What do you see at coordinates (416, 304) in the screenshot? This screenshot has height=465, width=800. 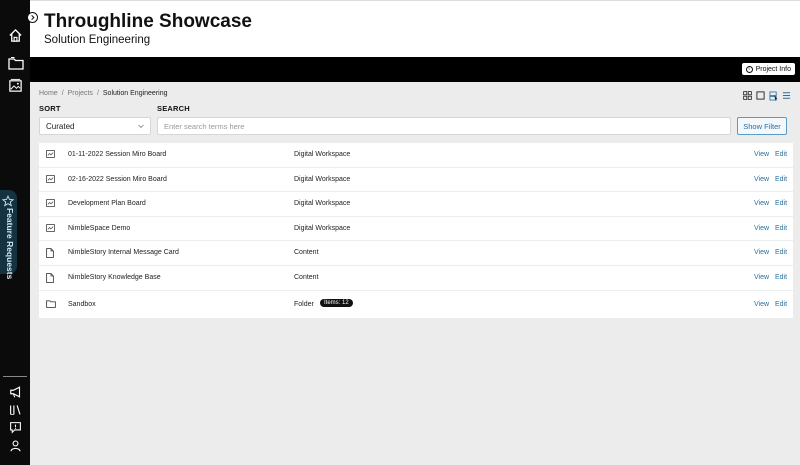 I see `list-item: Sandbox Folder Items: 12 View Edit` at bounding box center [416, 304].